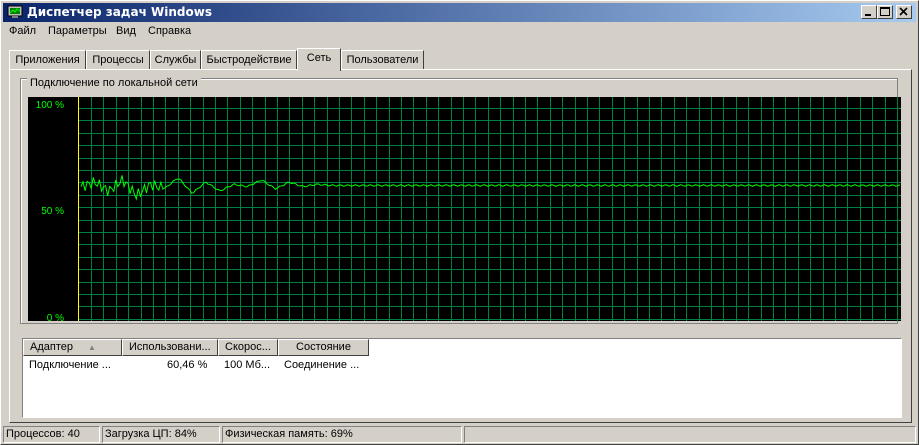 The width and height of the screenshot is (919, 445). I want to click on network-group-label: Подключение по локальной сети, so click(114, 83).